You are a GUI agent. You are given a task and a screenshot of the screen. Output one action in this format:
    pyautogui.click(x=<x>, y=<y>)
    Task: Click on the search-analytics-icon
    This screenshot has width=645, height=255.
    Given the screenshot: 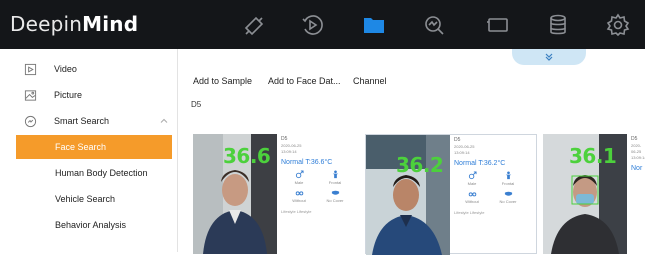 What is the action you would take?
    pyautogui.click(x=434, y=25)
    